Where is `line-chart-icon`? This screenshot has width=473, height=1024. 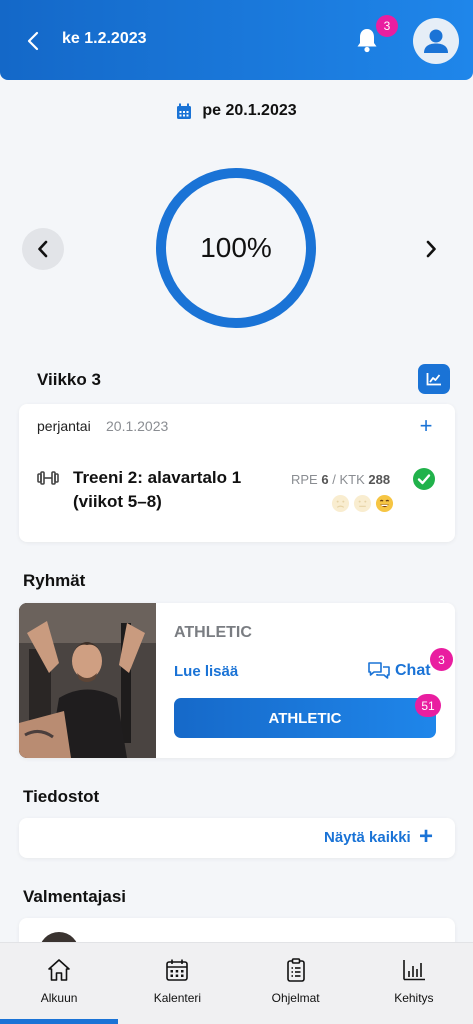
line-chart-icon is located at coordinates (433, 379).